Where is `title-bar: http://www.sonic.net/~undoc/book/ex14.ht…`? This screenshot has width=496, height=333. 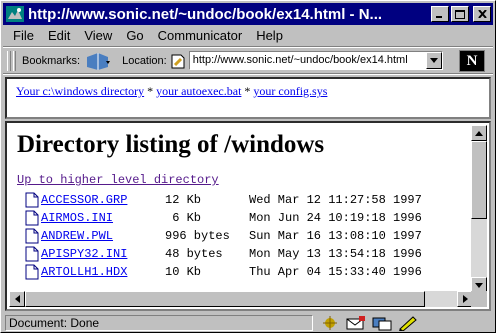
title-bar: http://www.sonic.net/~undoc/book/ex14.ht… is located at coordinates (248, 14).